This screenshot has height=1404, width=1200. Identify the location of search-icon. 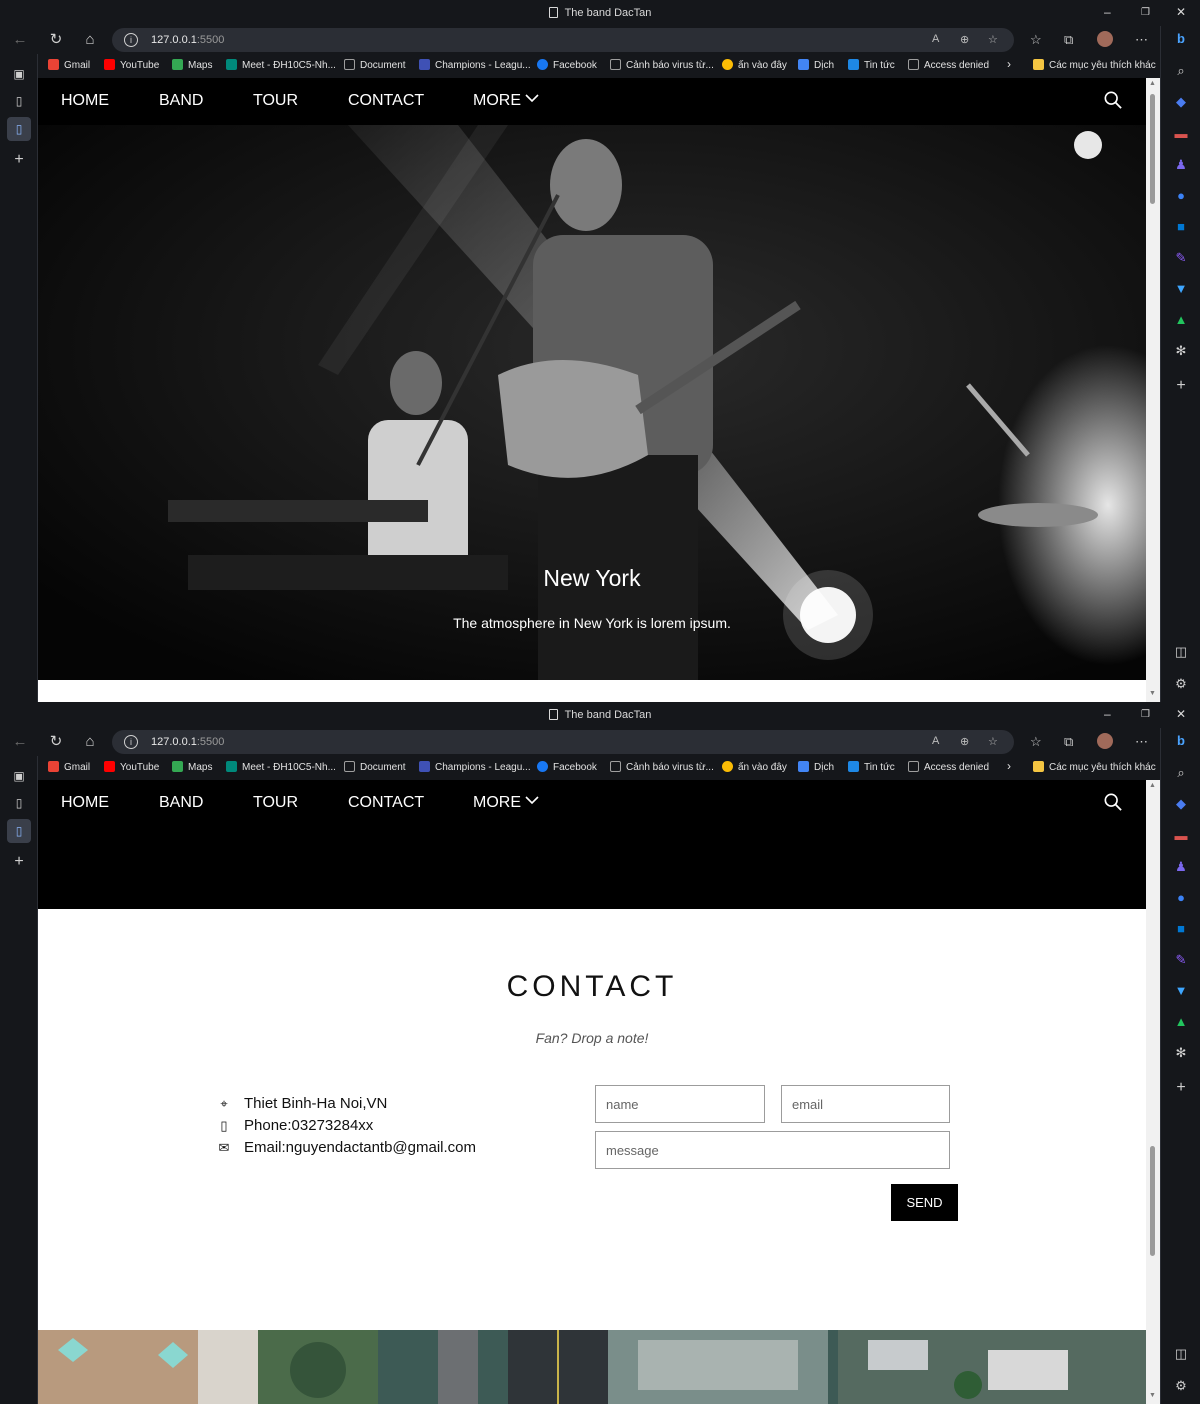
(1113, 802).